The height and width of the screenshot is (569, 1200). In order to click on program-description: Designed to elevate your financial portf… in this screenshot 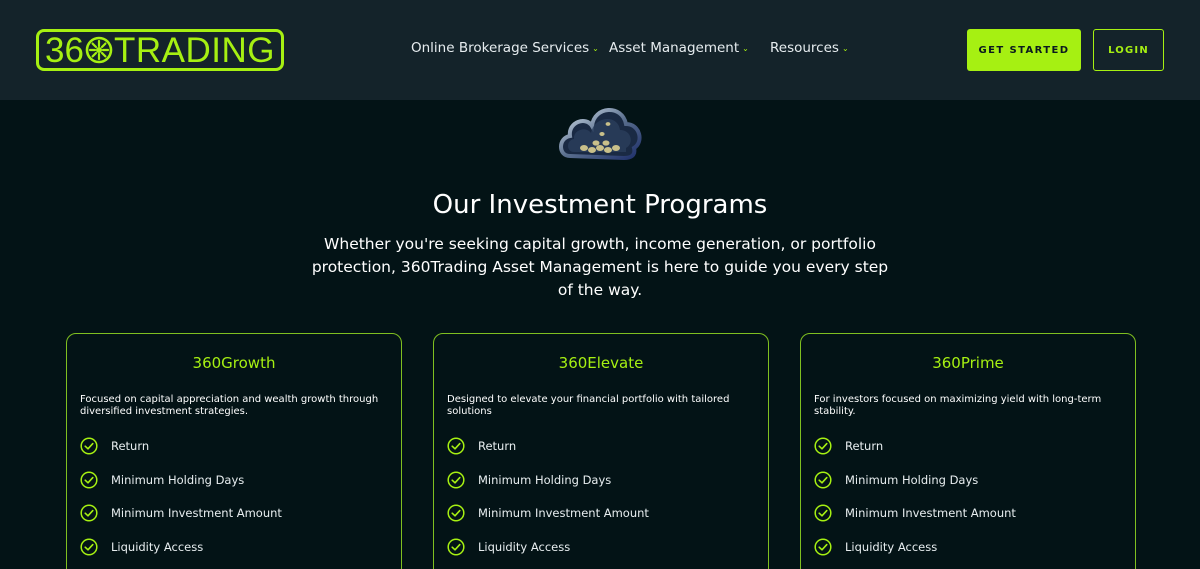, I will do `click(588, 405)`.